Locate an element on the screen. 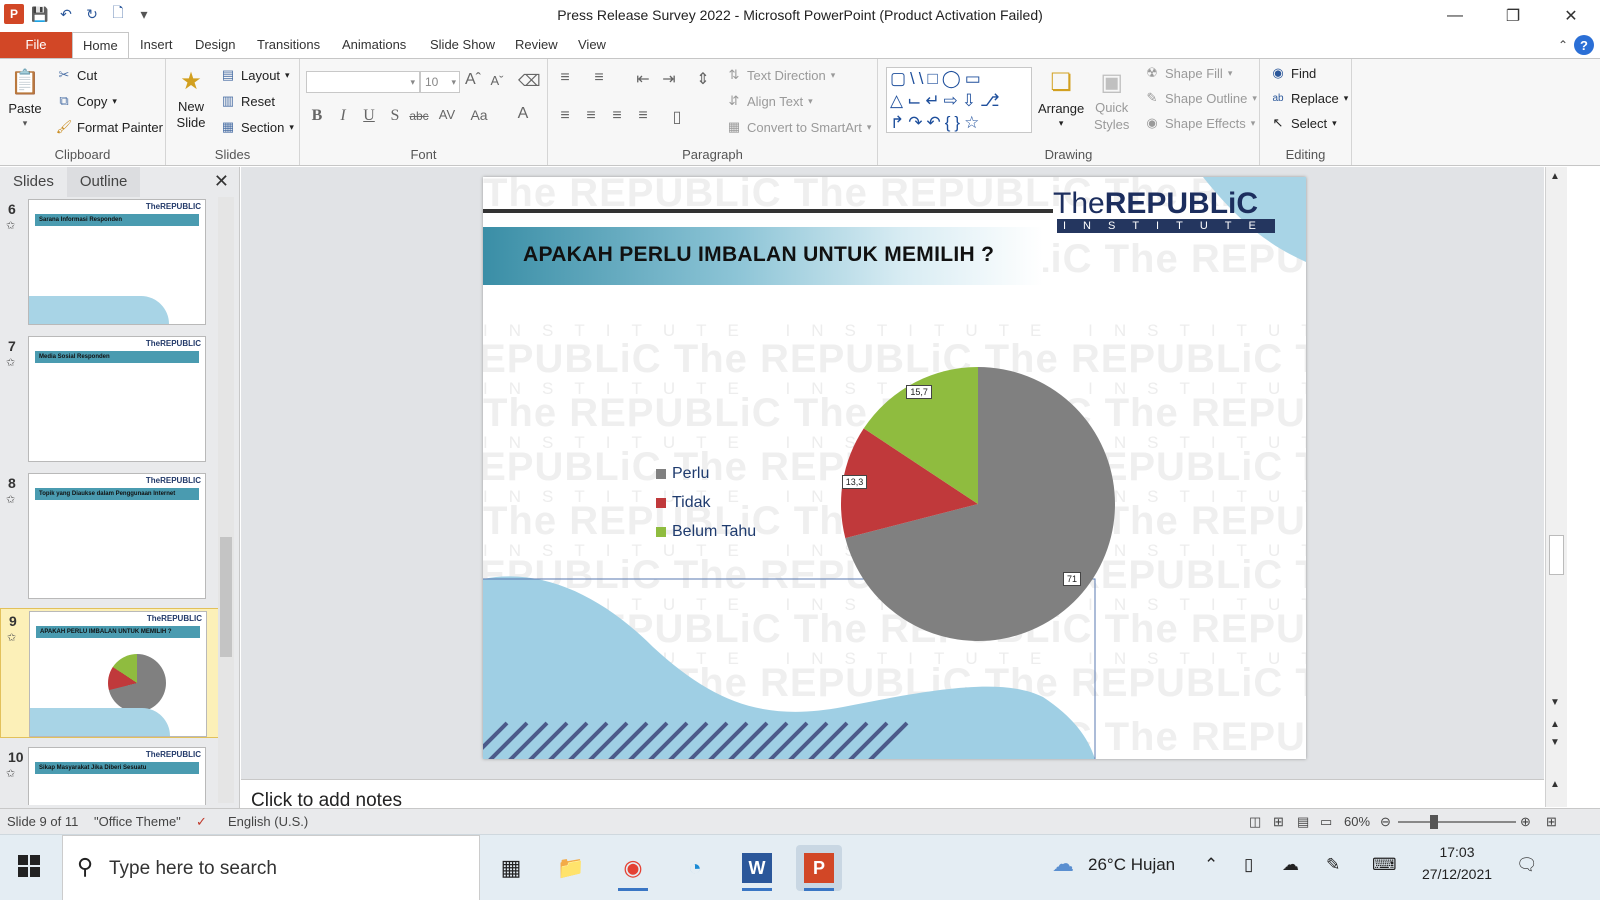 This screenshot has height=900, width=1600. slide-thumbnail-7: 7 ✩ TheREPUBLIC Media Sosial Responden is located at coordinates (110, 399).